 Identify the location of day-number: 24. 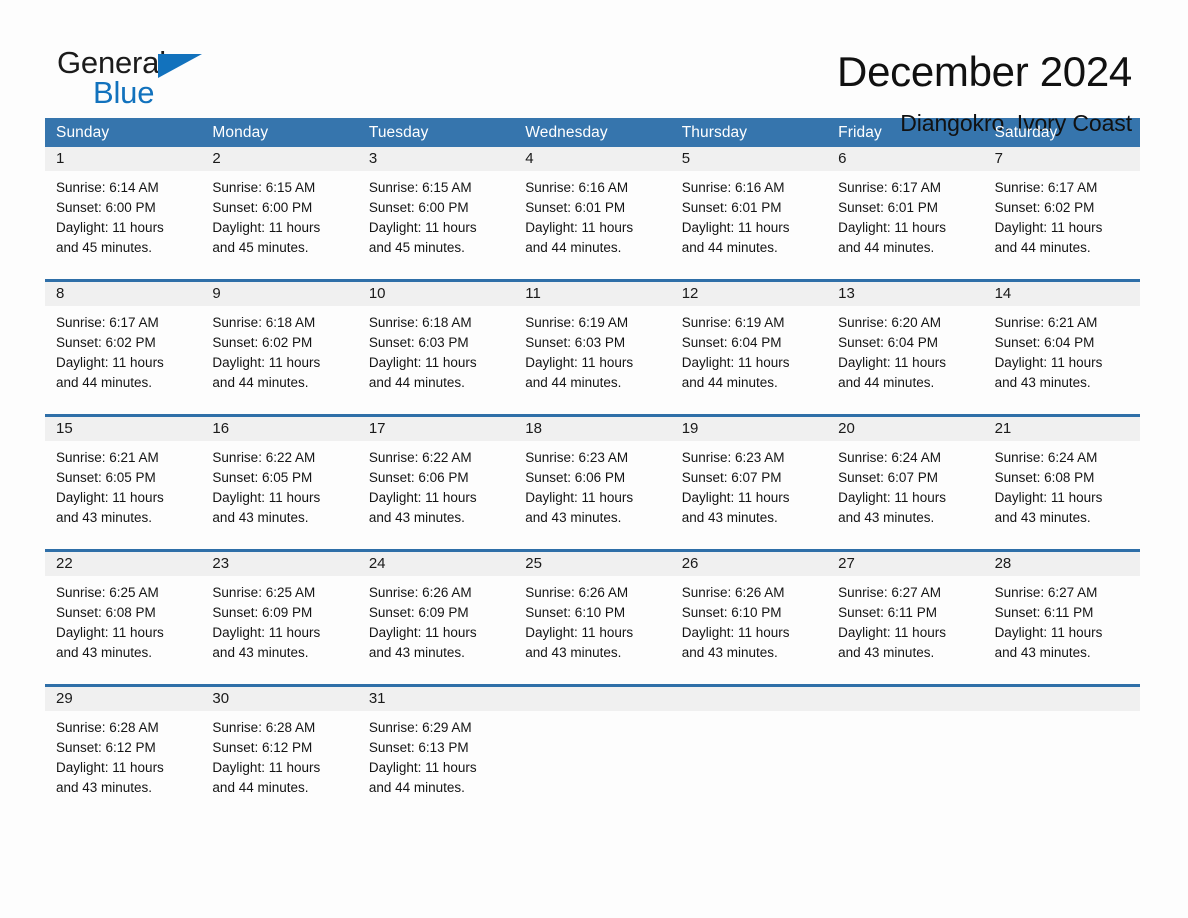
(436, 564).